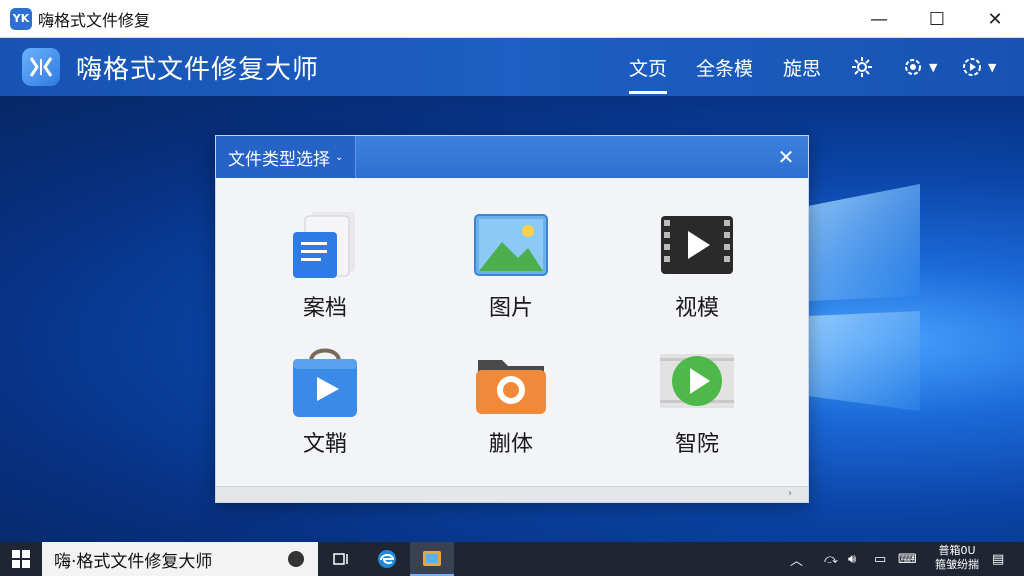 Image resolution: width=1024 pixels, height=576 pixels. Describe the element at coordinates (796, 559) in the screenshot. I see `tray-up-arrow-icon: ︿` at that location.